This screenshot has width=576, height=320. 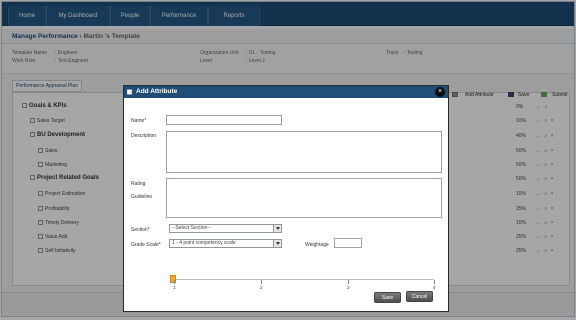 I want to click on section-label: Section*, so click(x=140, y=230).